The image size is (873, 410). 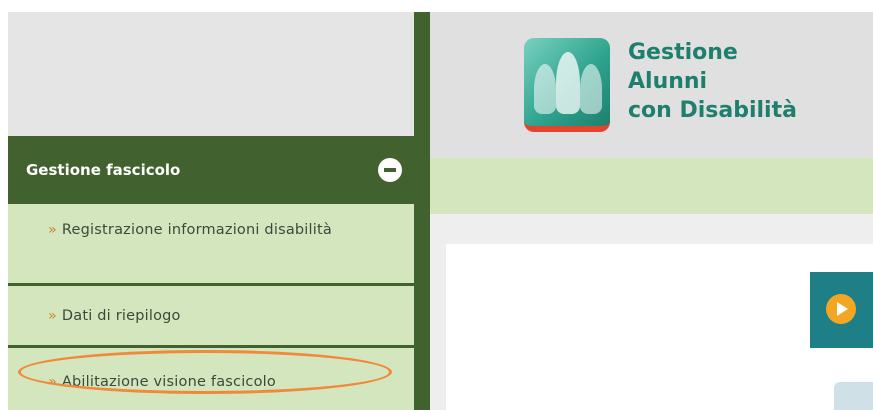 What do you see at coordinates (211, 245) in the screenshot?
I see `sidebar-item-registrazione: » Registrazione informazioni disabilità` at bounding box center [211, 245].